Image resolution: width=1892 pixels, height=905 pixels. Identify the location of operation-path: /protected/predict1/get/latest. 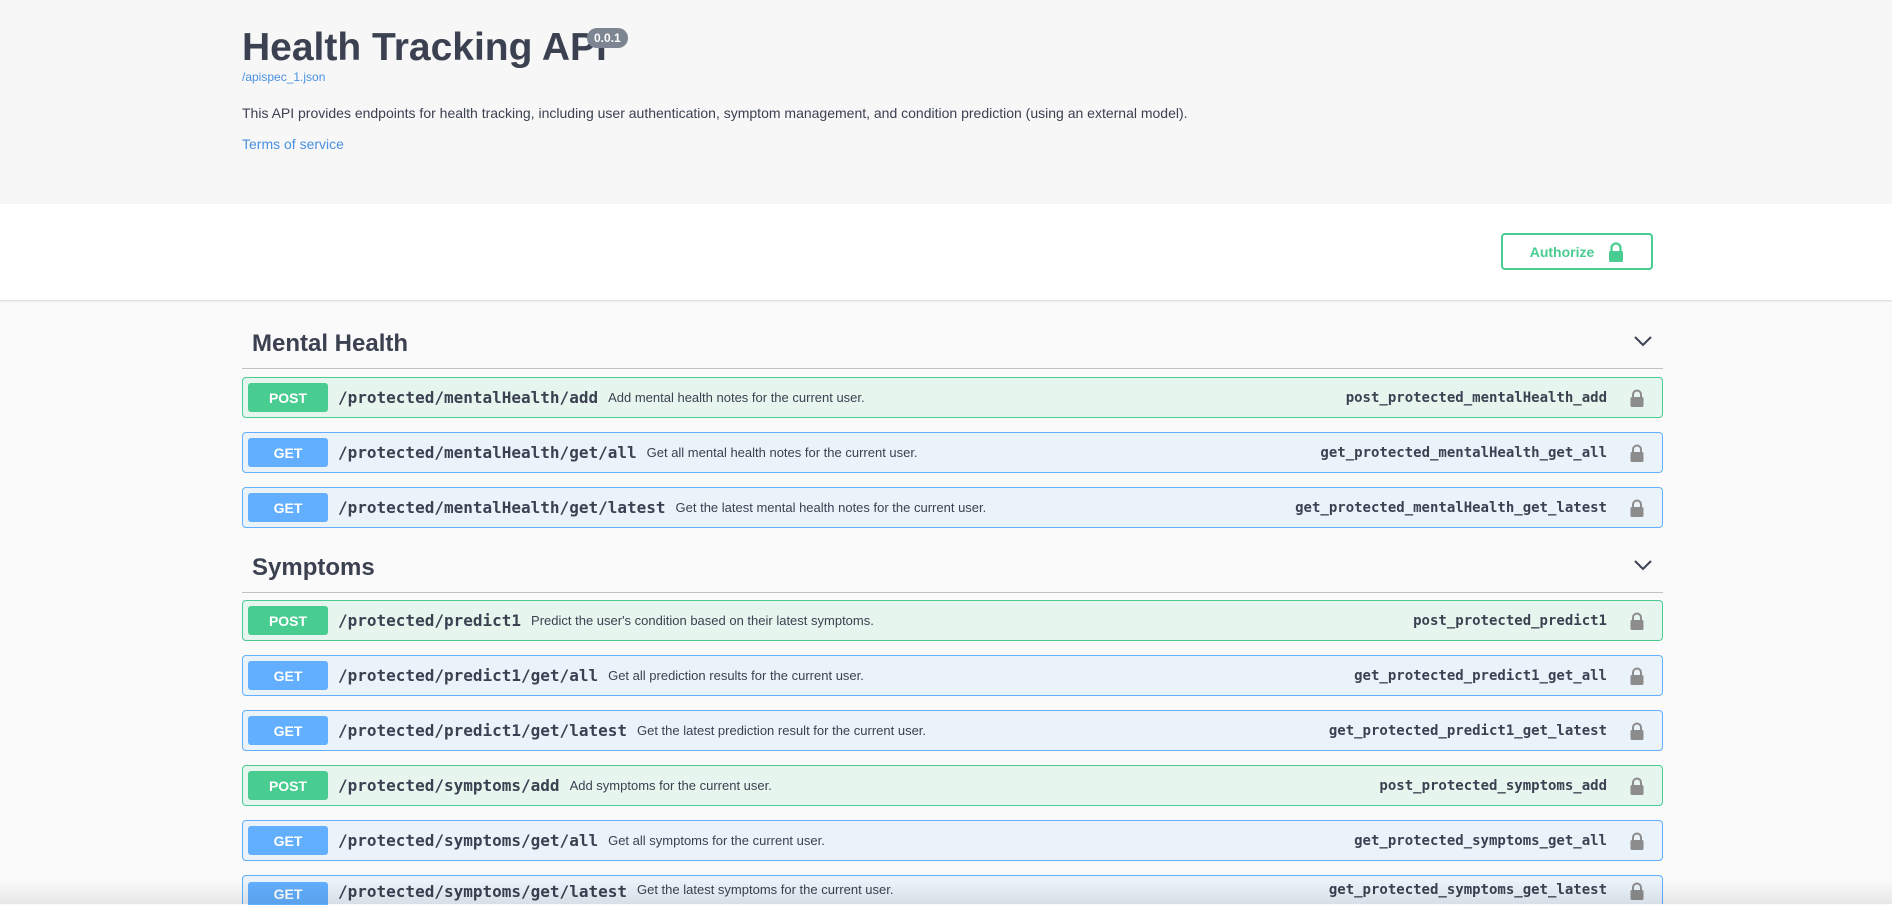
(482, 730).